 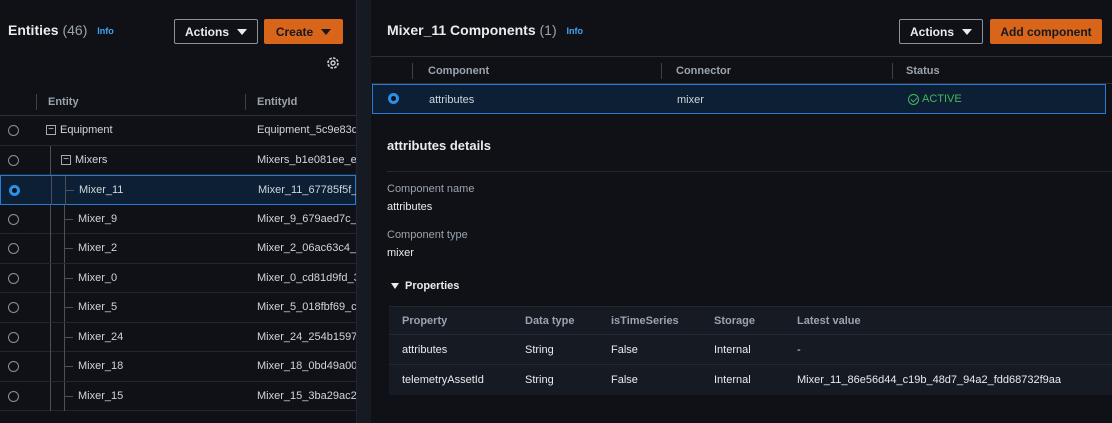 What do you see at coordinates (307, 248) in the screenshot?
I see `entity-id: Mixer_2_06ac63c4_d` at bounding box center [307, 248].